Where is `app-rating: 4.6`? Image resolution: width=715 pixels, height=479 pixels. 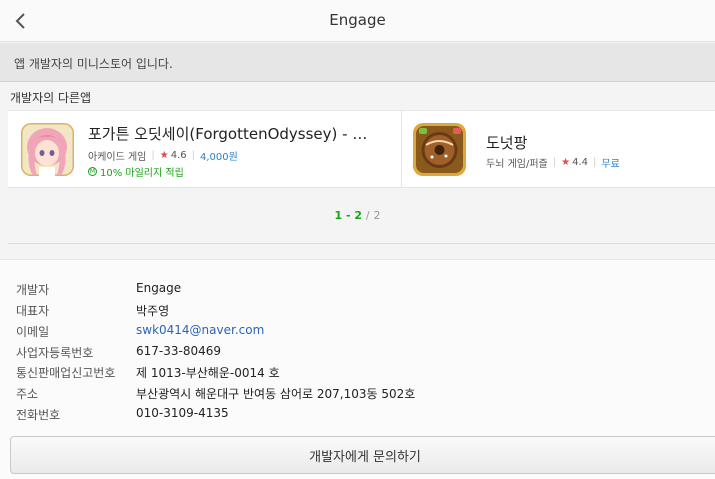
app-rating: 4.6 is located at coordinates (178, 155).